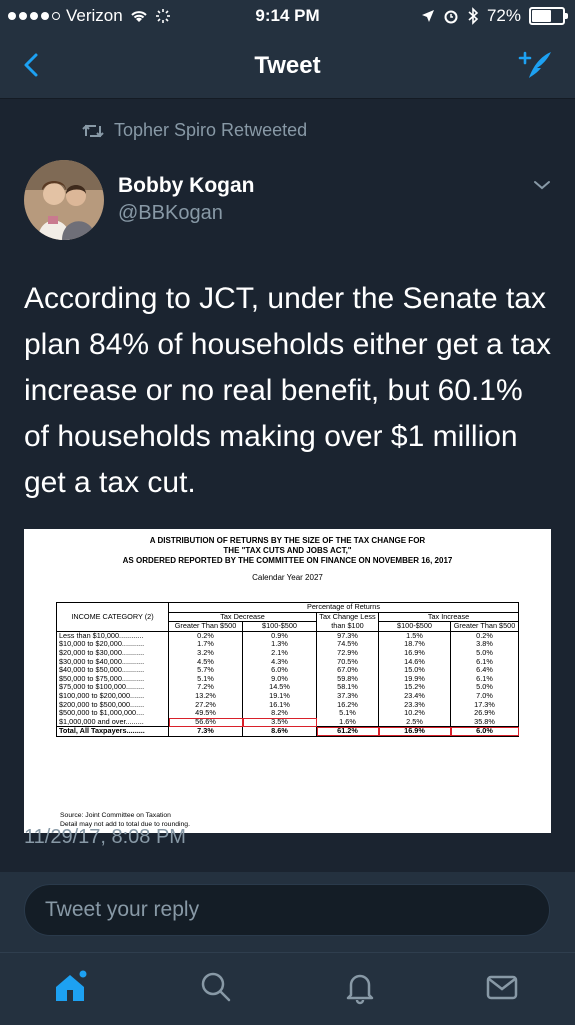  I want to click on header-inc-gt: Greater Than $500, so click(484, 626).